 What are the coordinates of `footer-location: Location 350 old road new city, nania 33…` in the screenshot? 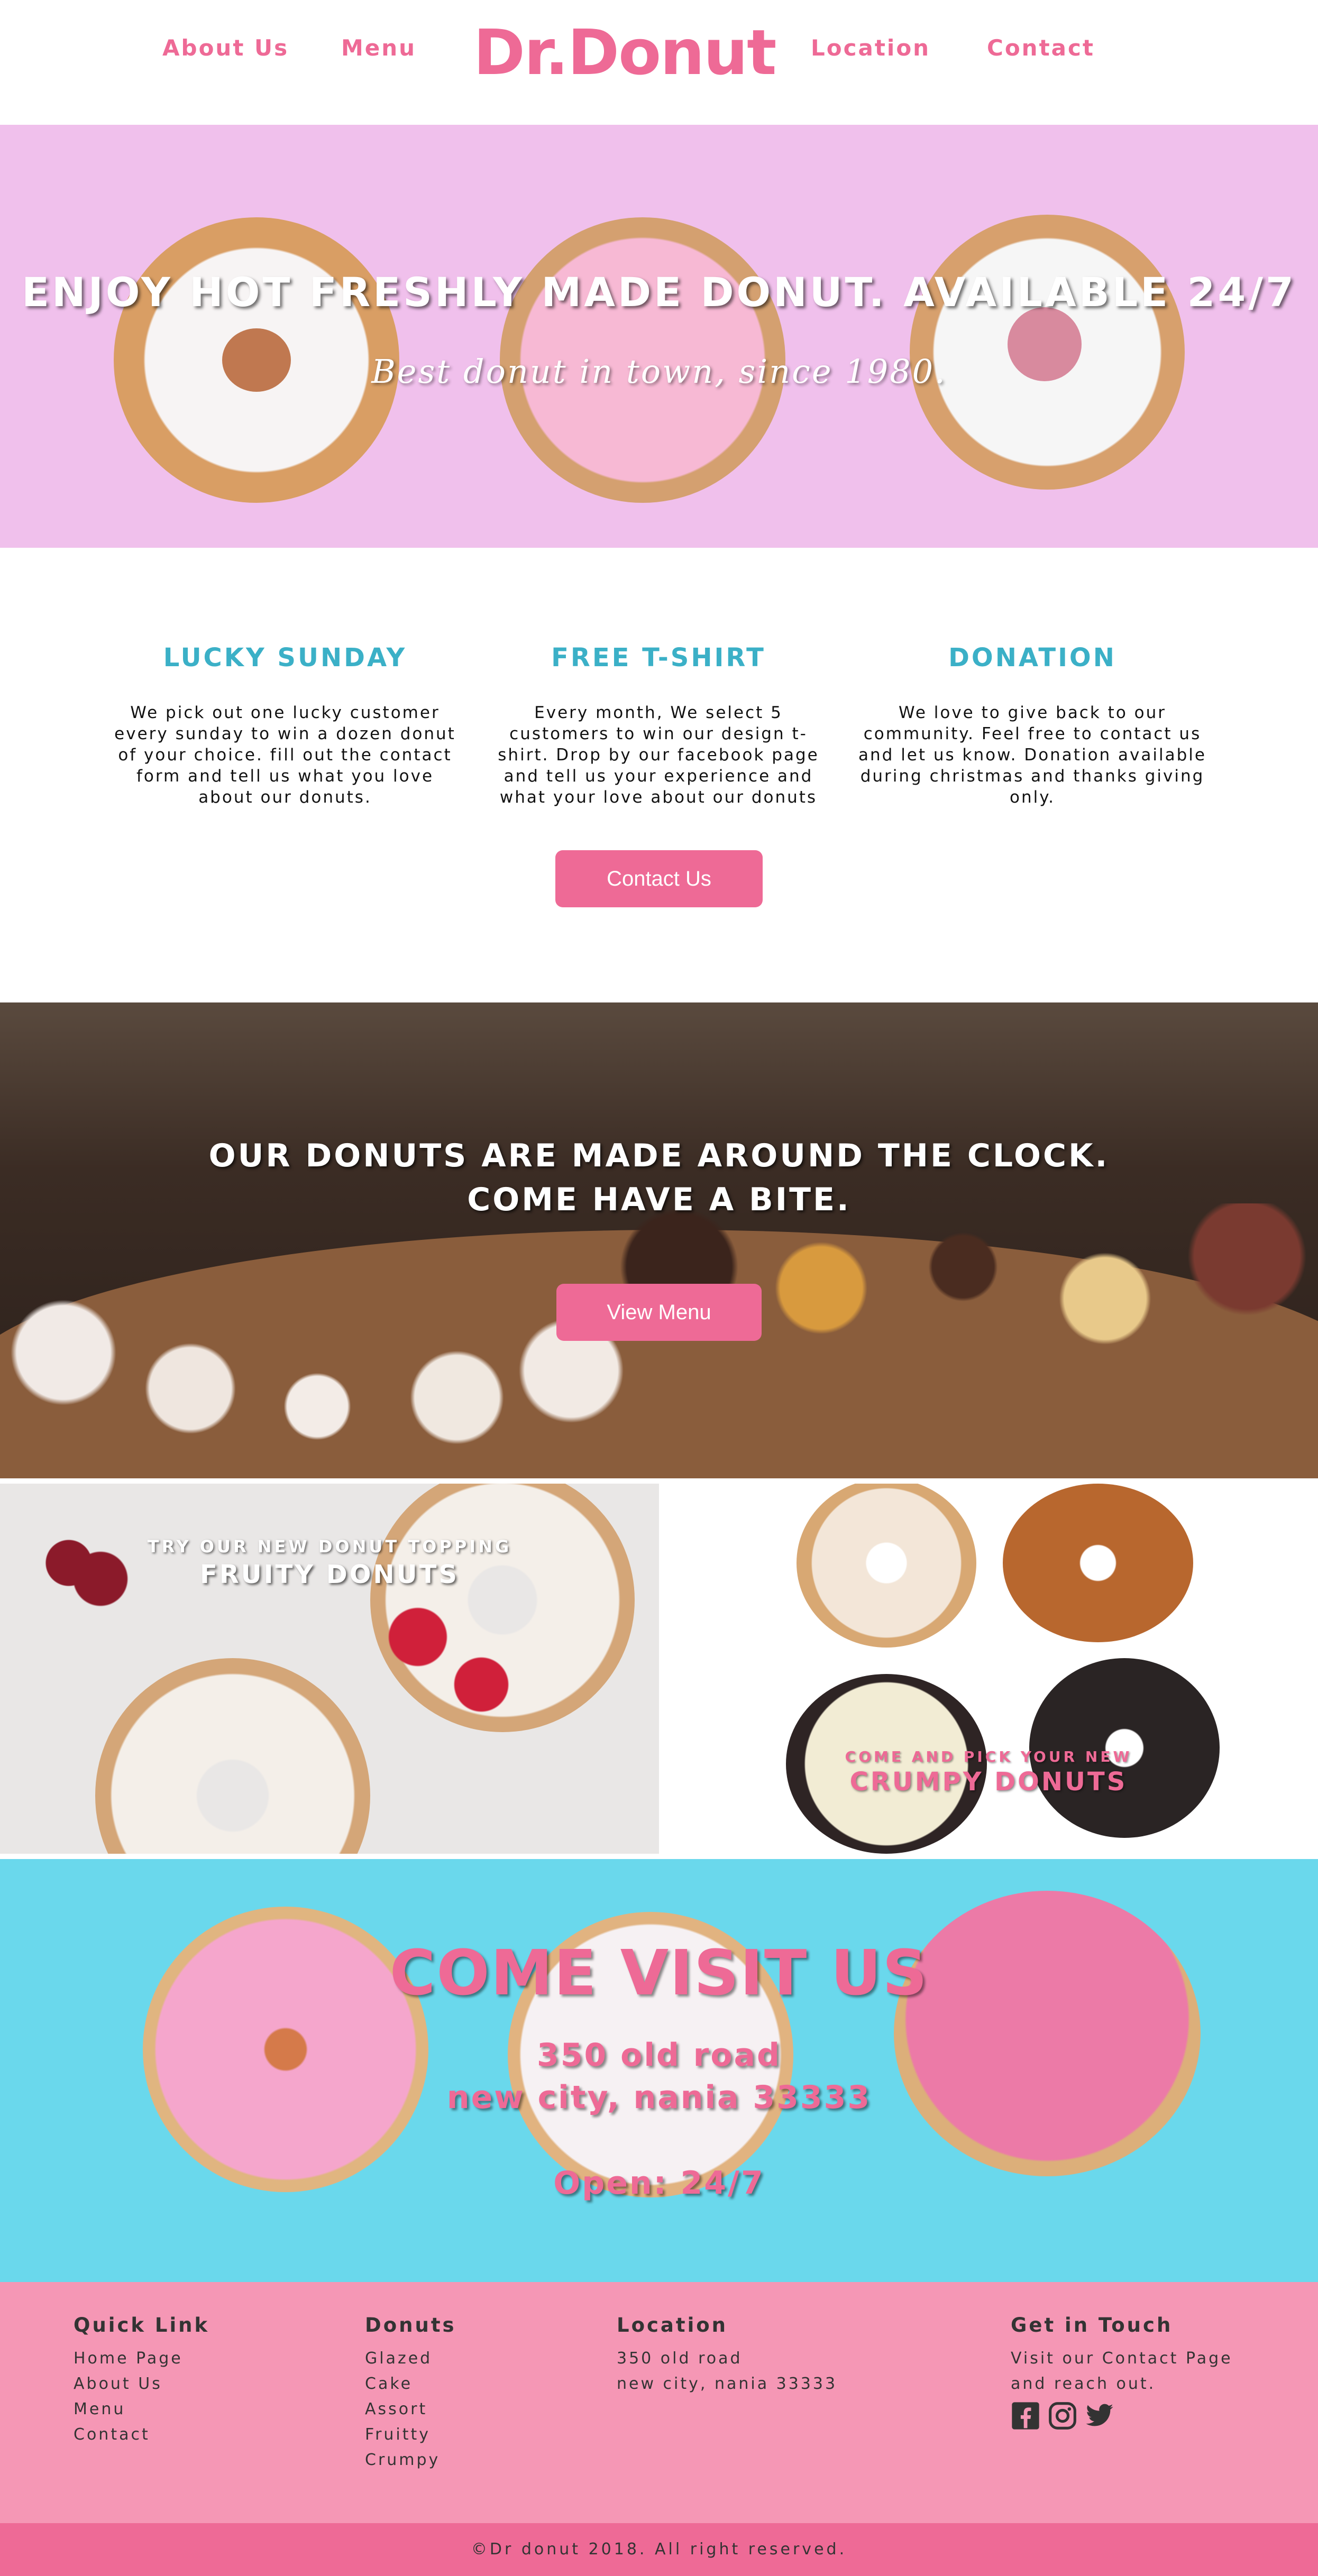 It's located at (727, 2355).